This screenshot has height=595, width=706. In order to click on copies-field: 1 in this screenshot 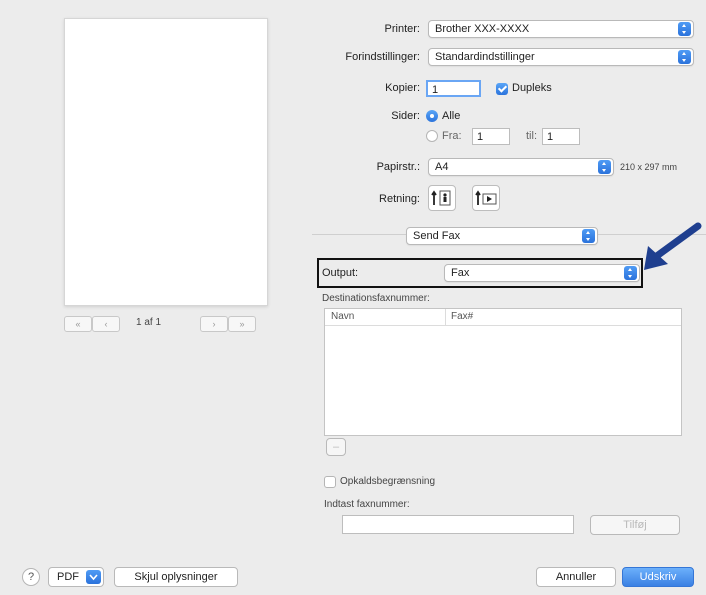, I will do `click(453, 88)`.